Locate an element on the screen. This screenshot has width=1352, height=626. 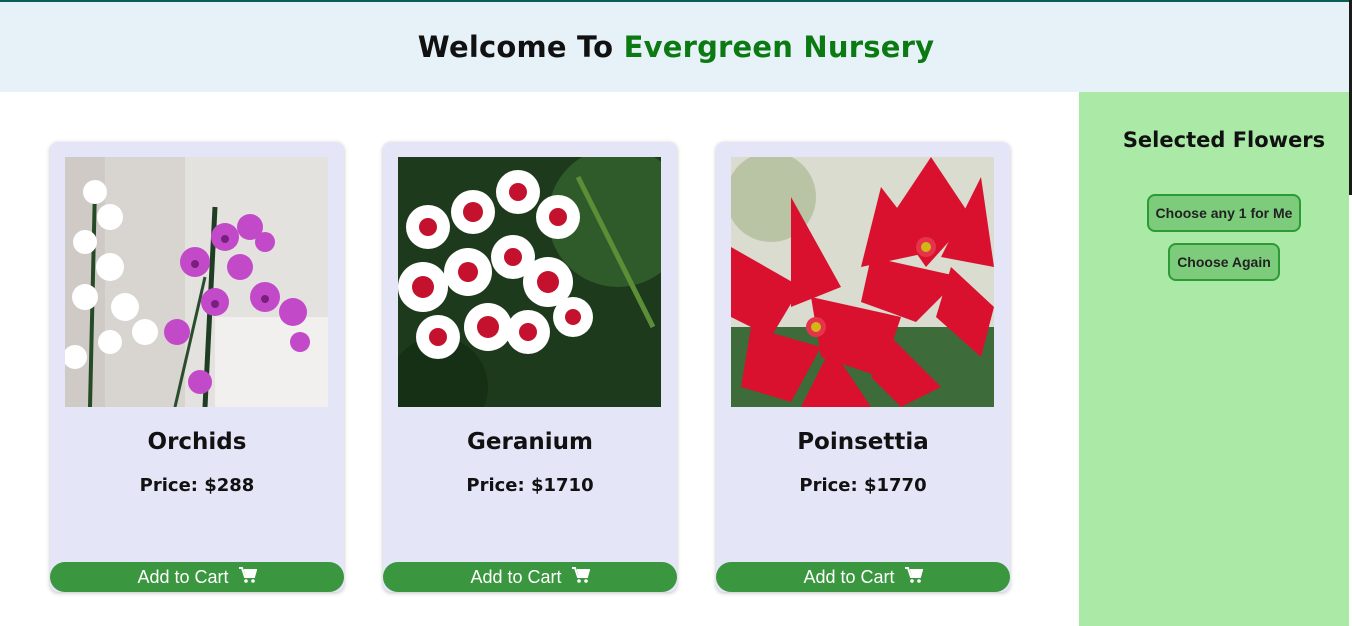
choose-any-button: Choose any 1 for Me is located at coordinates (1224, 213).